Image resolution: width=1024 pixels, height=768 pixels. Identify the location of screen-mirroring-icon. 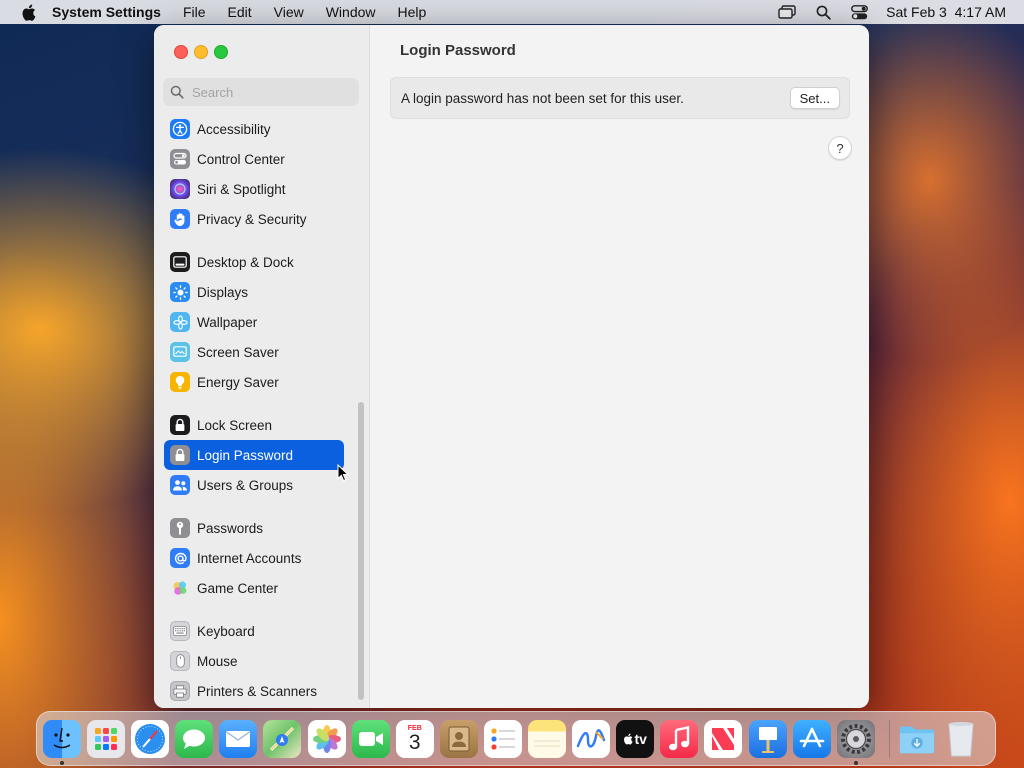
(787, 12).